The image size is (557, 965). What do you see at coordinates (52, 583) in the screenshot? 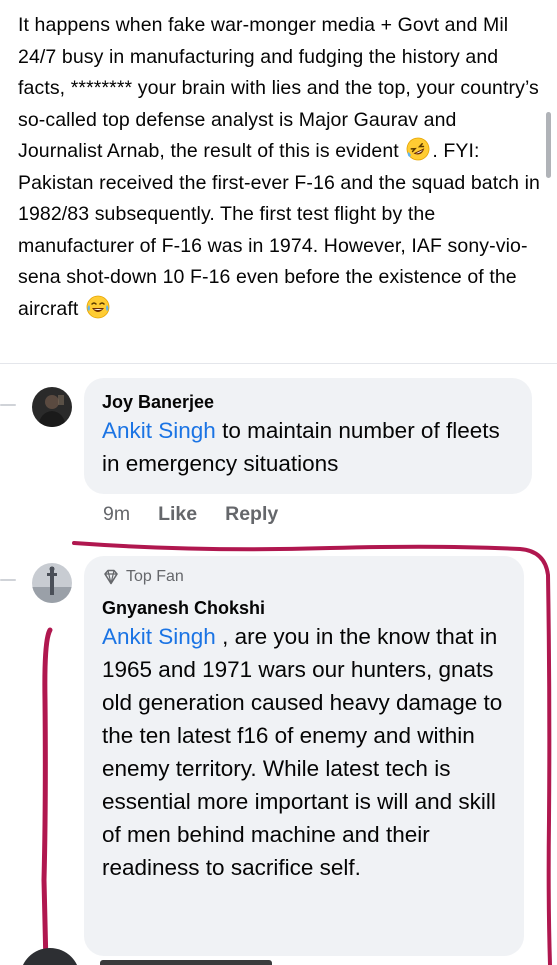
I see `avatar-gnyanesh-chokshi` at bounding box center [52, 583].